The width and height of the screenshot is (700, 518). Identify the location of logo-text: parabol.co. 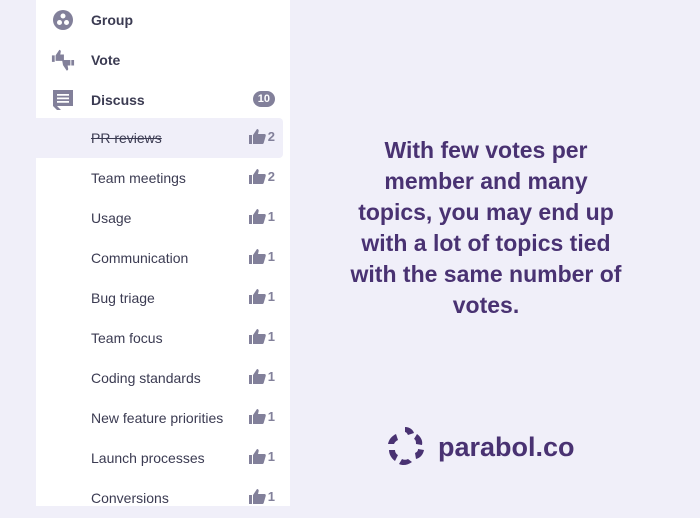
(506, 446).